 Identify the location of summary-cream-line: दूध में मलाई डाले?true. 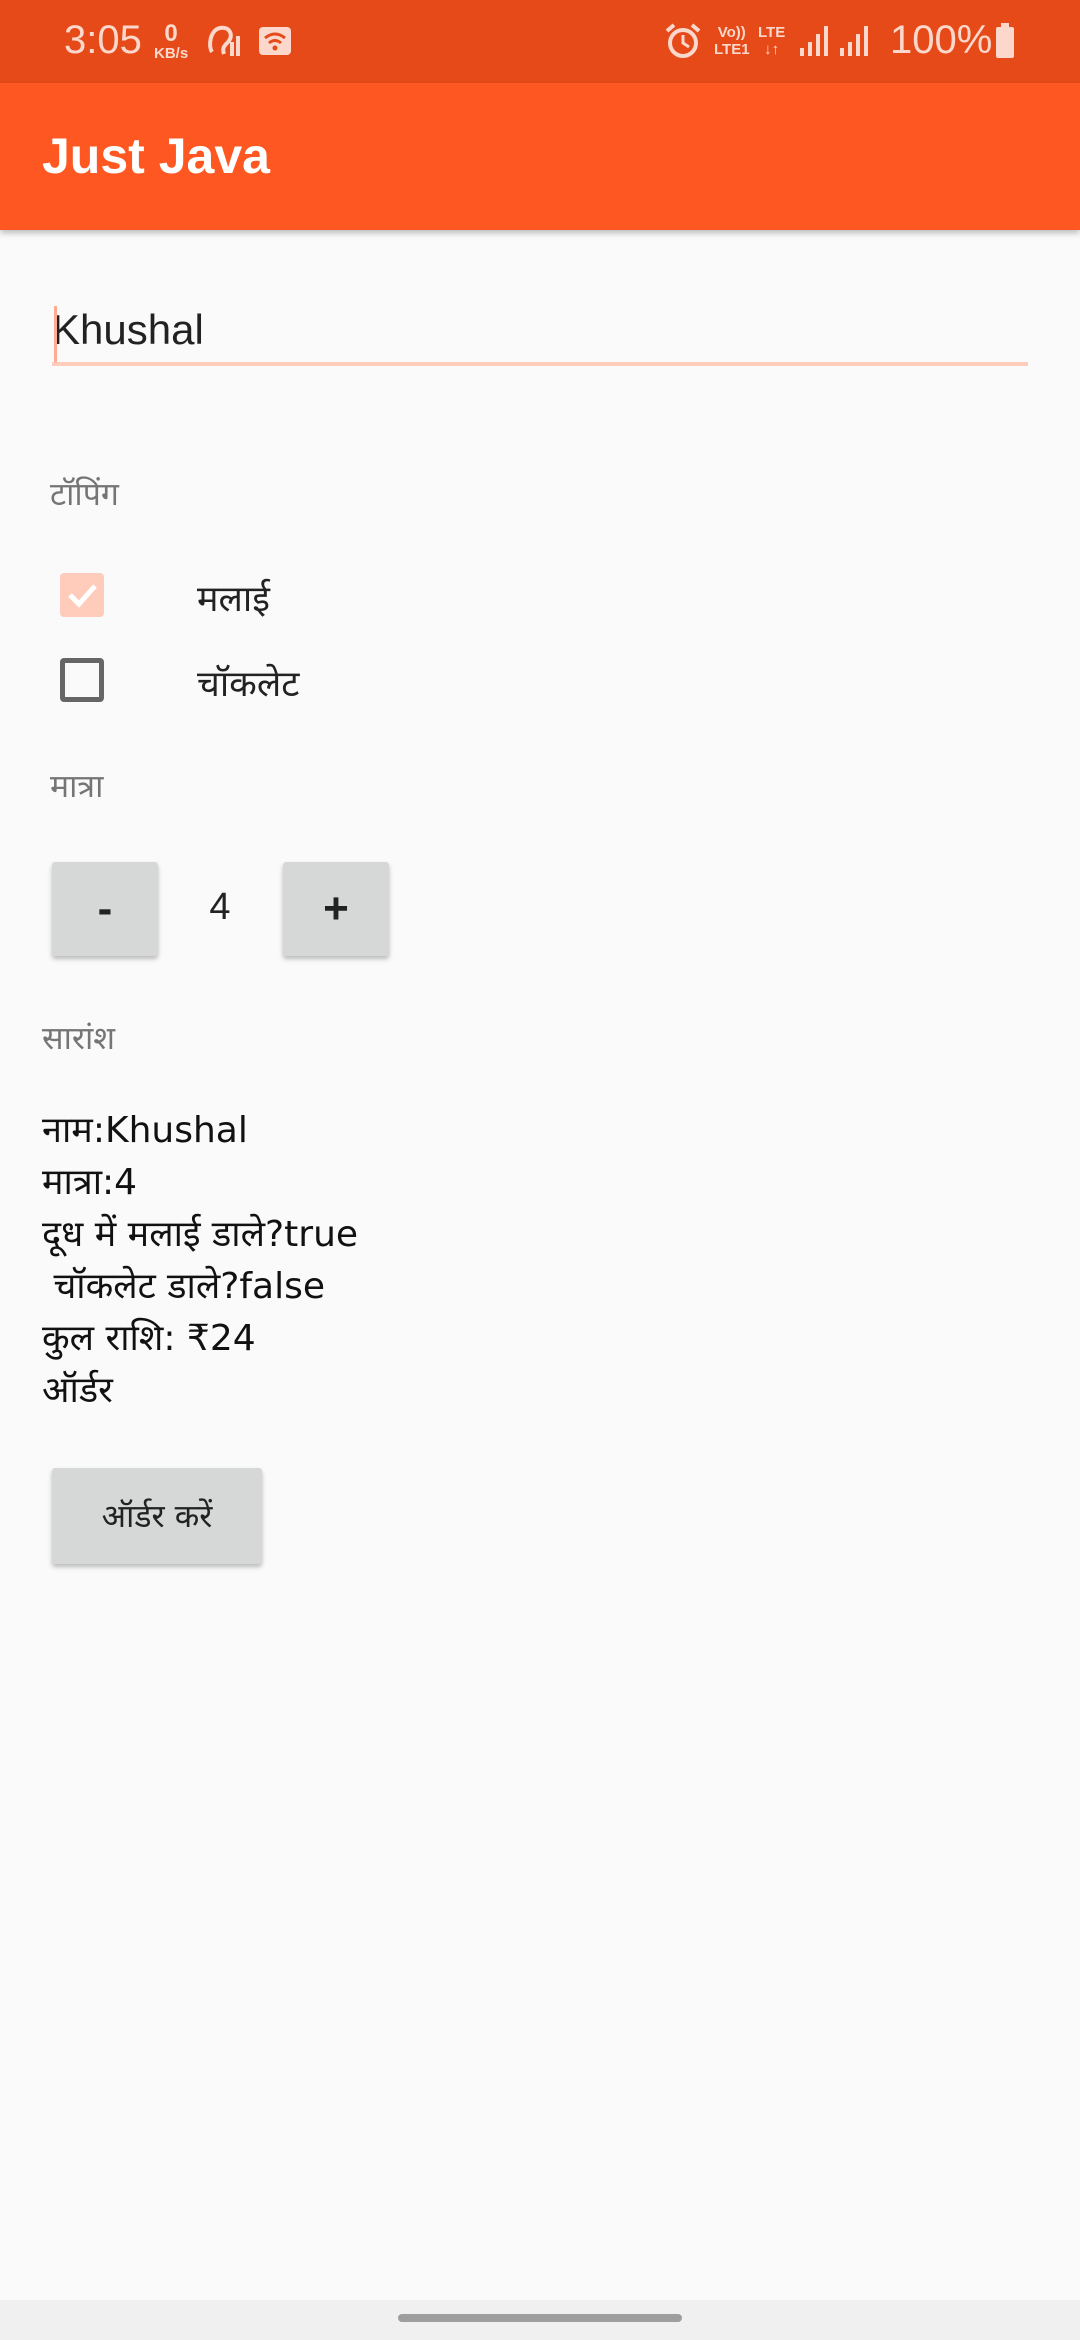
(200, 1234).